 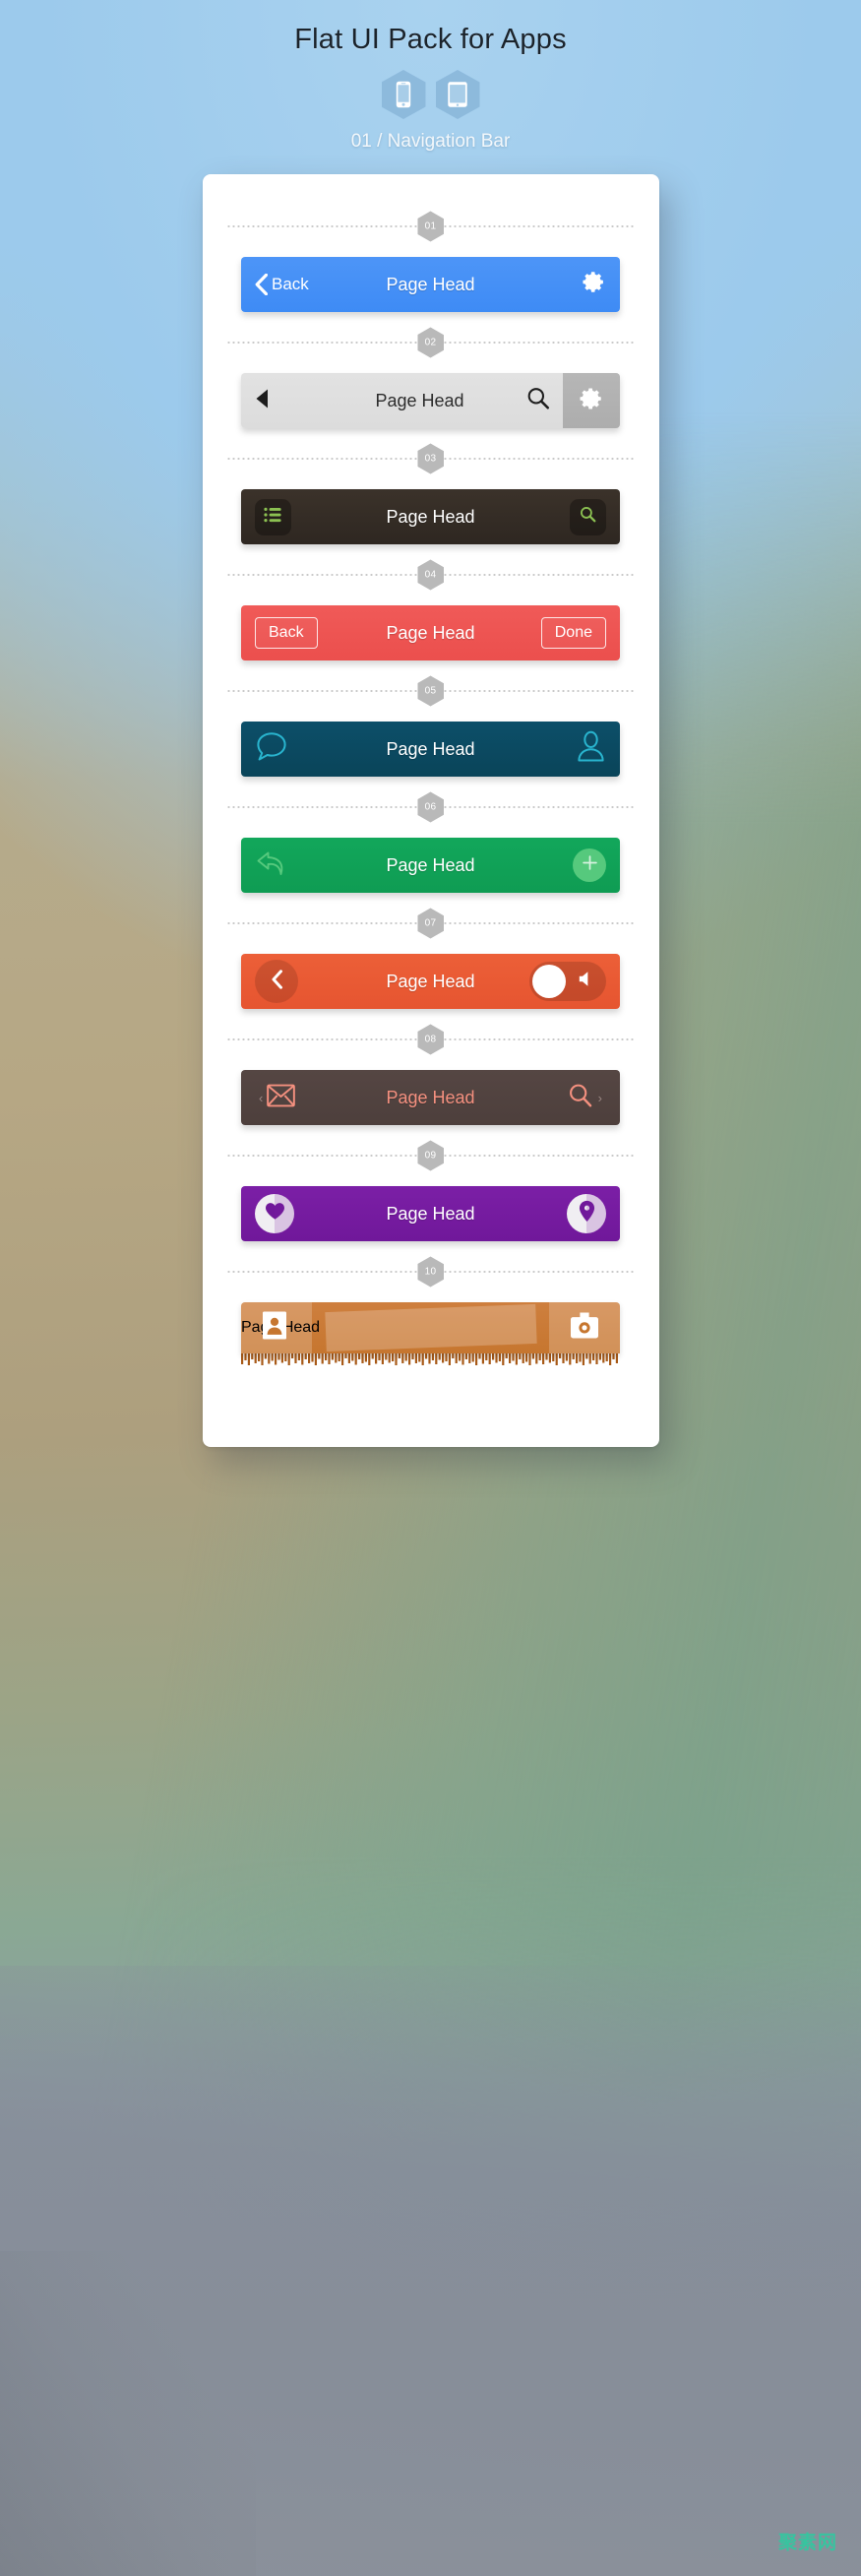 I want to click on nav-bar-06-right, so click(x=574, y=866).